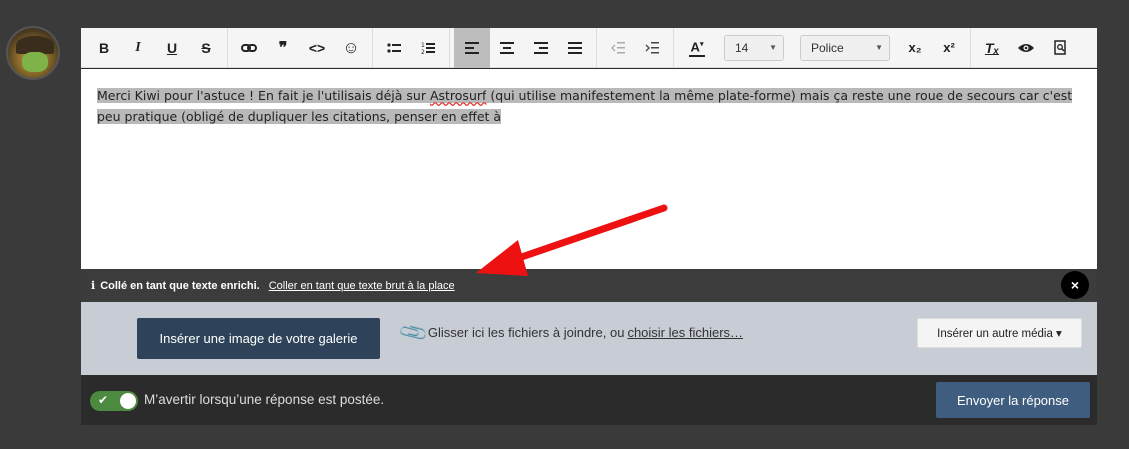 This screenshot has width=1129, height=449. What do you see at coordinates (697, 55) in the screenshot?
I see `text-color-swatch` at bounding box center [697, 55].